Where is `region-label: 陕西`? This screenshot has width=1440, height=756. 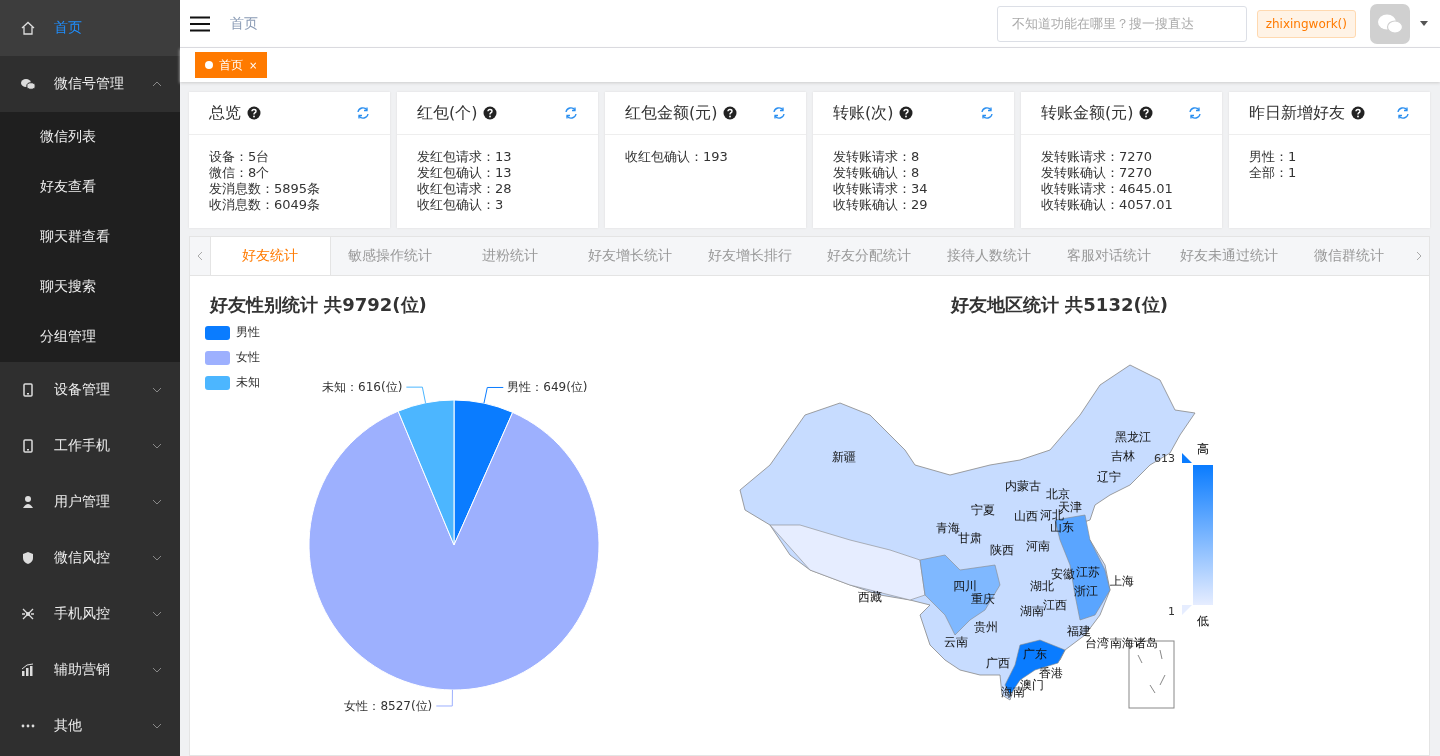
region-label: 陕西 is located at coordinates (1002, 550).